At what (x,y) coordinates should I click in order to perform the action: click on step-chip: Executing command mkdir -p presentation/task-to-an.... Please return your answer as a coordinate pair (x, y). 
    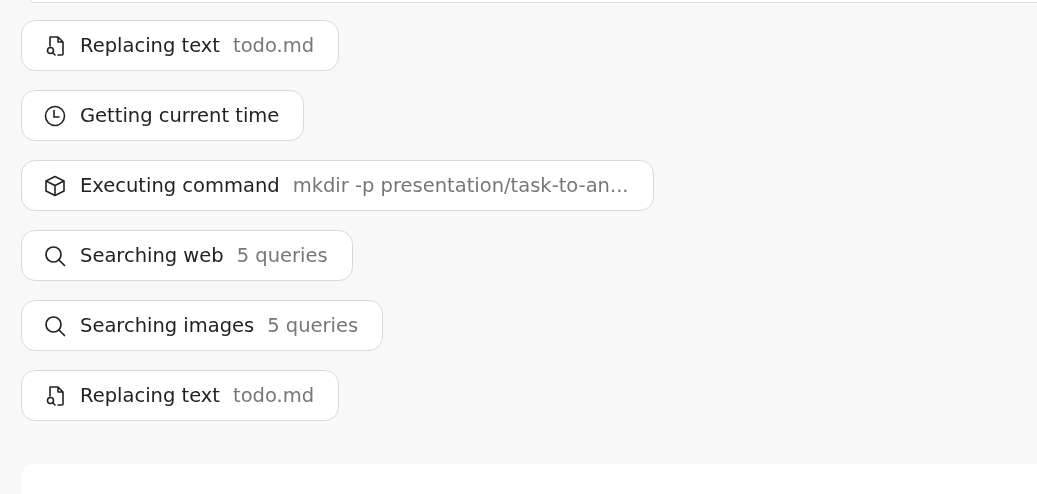
    Looking at the image, I should click on (337, 185).